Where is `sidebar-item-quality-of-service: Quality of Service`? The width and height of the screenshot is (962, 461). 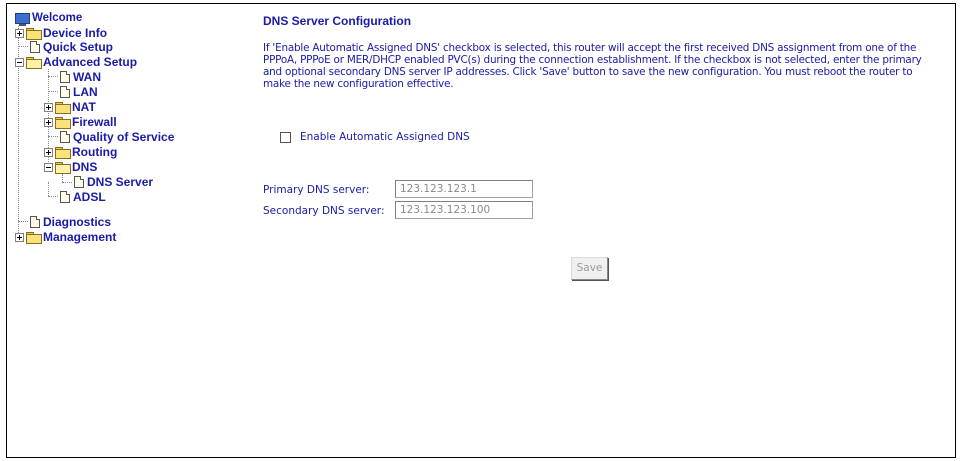
sidebar-item-quality-of-service: Quality of Service is located at coordinates (117, 137).